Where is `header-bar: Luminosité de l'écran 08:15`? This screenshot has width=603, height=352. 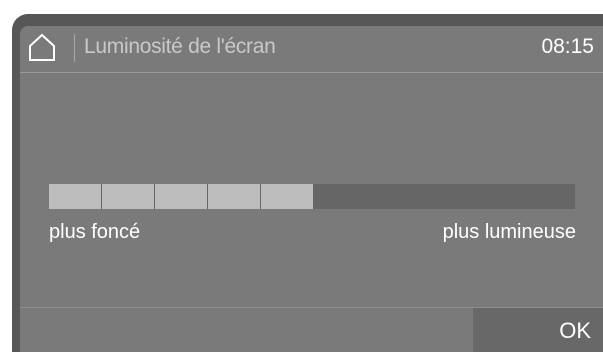
header-bar: Luminosité de l'écran 08:15 is located at coordinates (311, 49).